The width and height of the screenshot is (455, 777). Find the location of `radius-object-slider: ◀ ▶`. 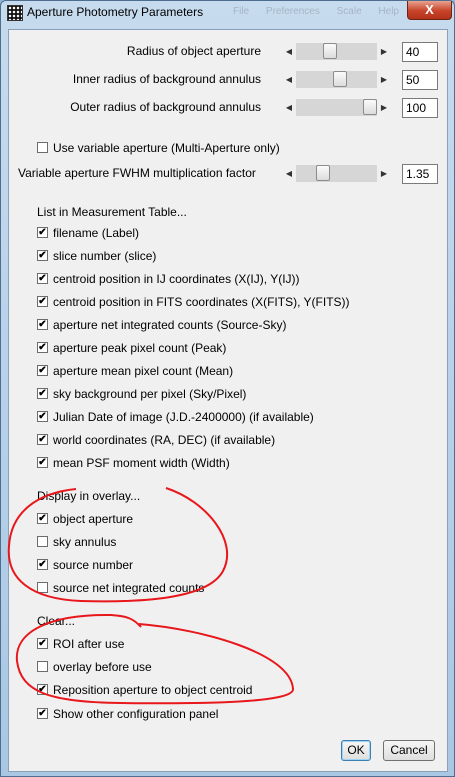

radius-object-slider: ◀ ▶ is located at coordinates (336, 51).